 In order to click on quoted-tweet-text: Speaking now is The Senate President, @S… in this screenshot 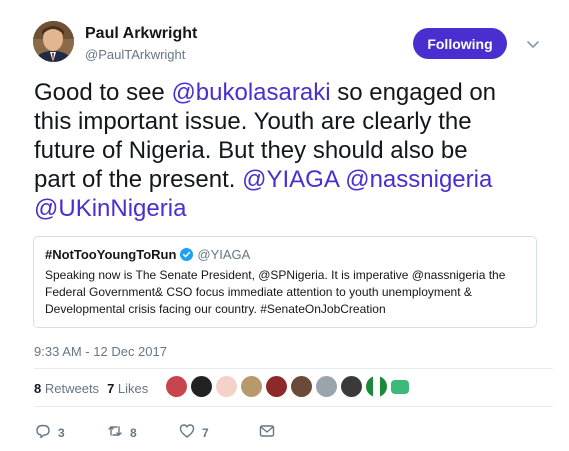, I will do `click(287, 292)`.